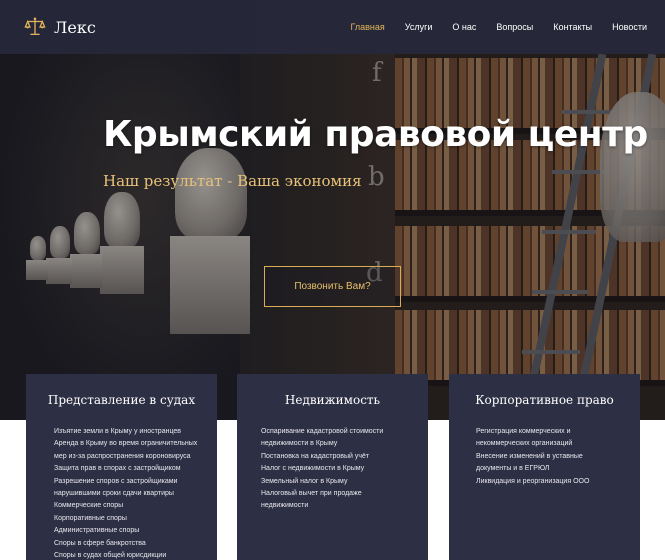 Image resolution: width=665 pixels, height=560 pixels. I want to click on nav-item-faq: Вопросы, so click(514, 27).